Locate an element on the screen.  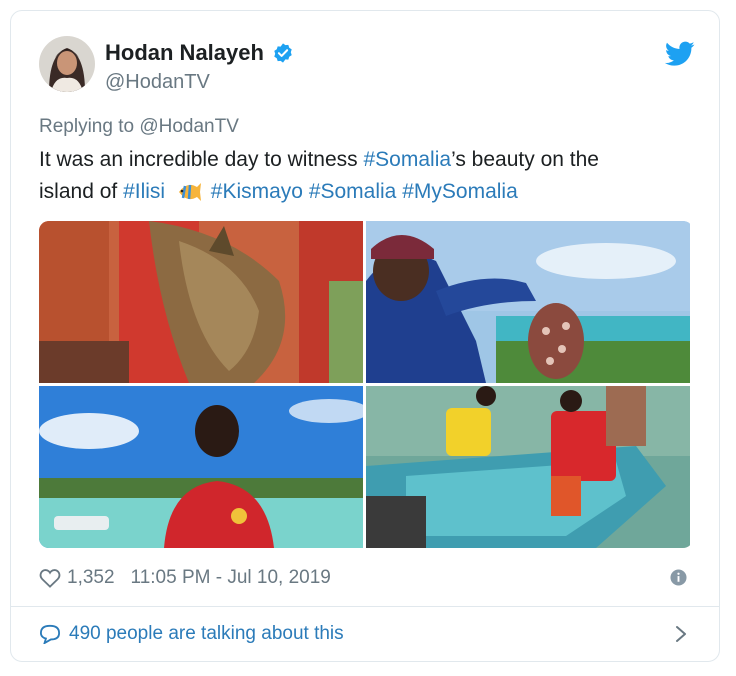
verified-badge-icon is located at coordinates (283, 53).